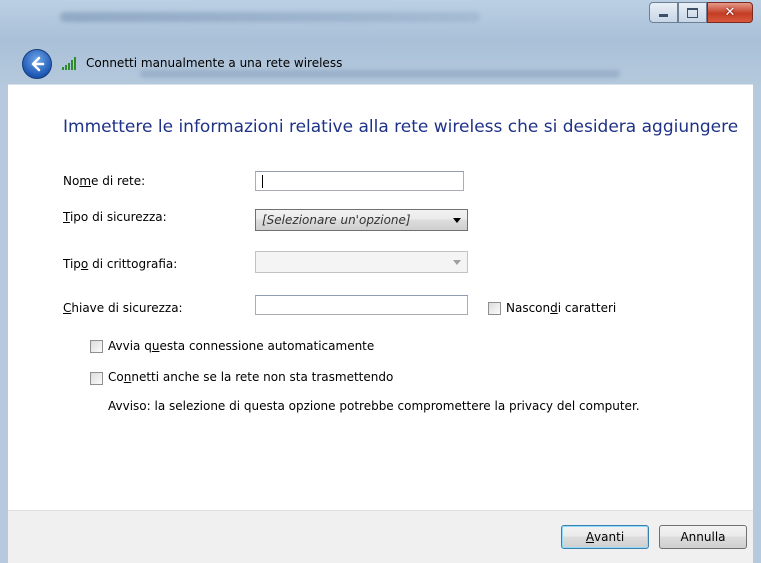 Image resolution: width=761 pixels, height=563 pixels. Describe the element at coordinates (561, 308) in the screenshot. I see `hide-characters-label: Nascondi caratteri` at that location.